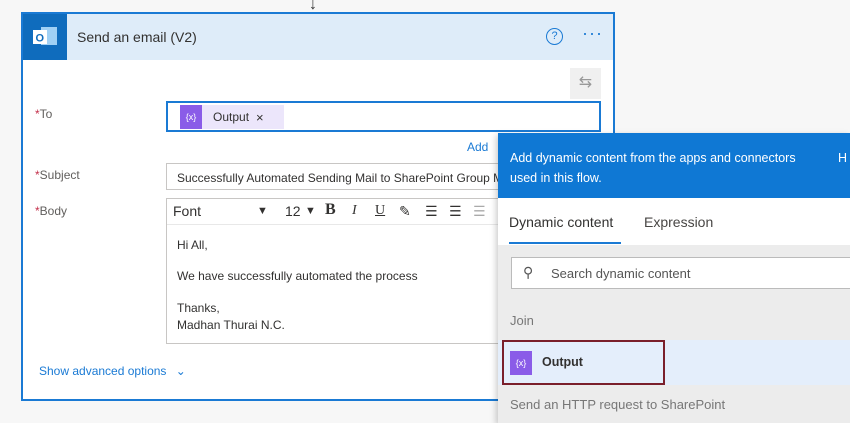 Image resolution: width=850 pixels, height=423 pixels. I want to click on body-line: Thanks,, so click(198, 308).